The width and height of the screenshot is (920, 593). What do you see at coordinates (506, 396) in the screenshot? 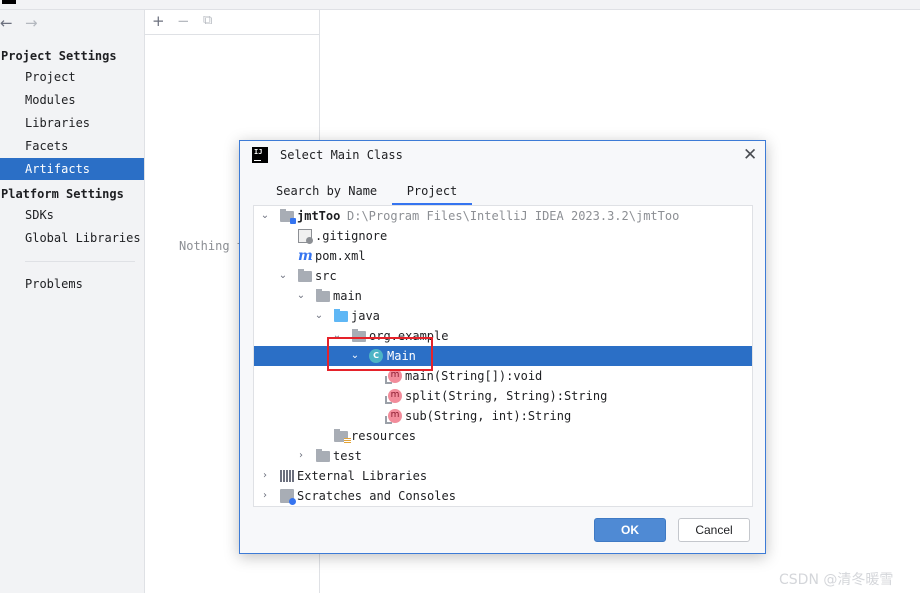
I see `tree-label: split(String, String):String` at bounding box center [506, 396].